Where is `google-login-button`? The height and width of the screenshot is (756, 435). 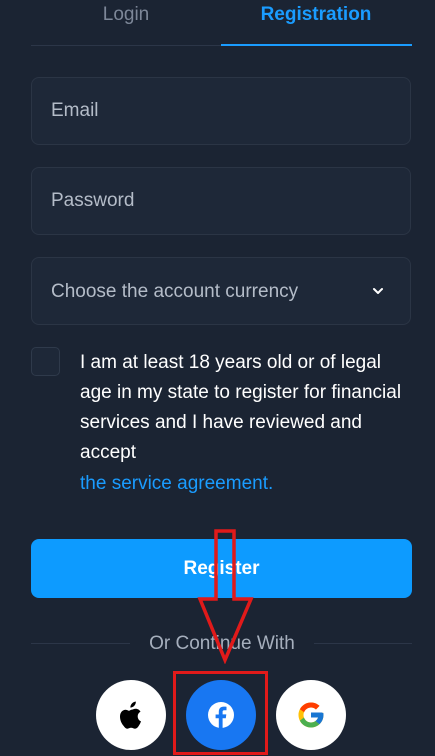
google-login-button is located at coordinates (311, 715).